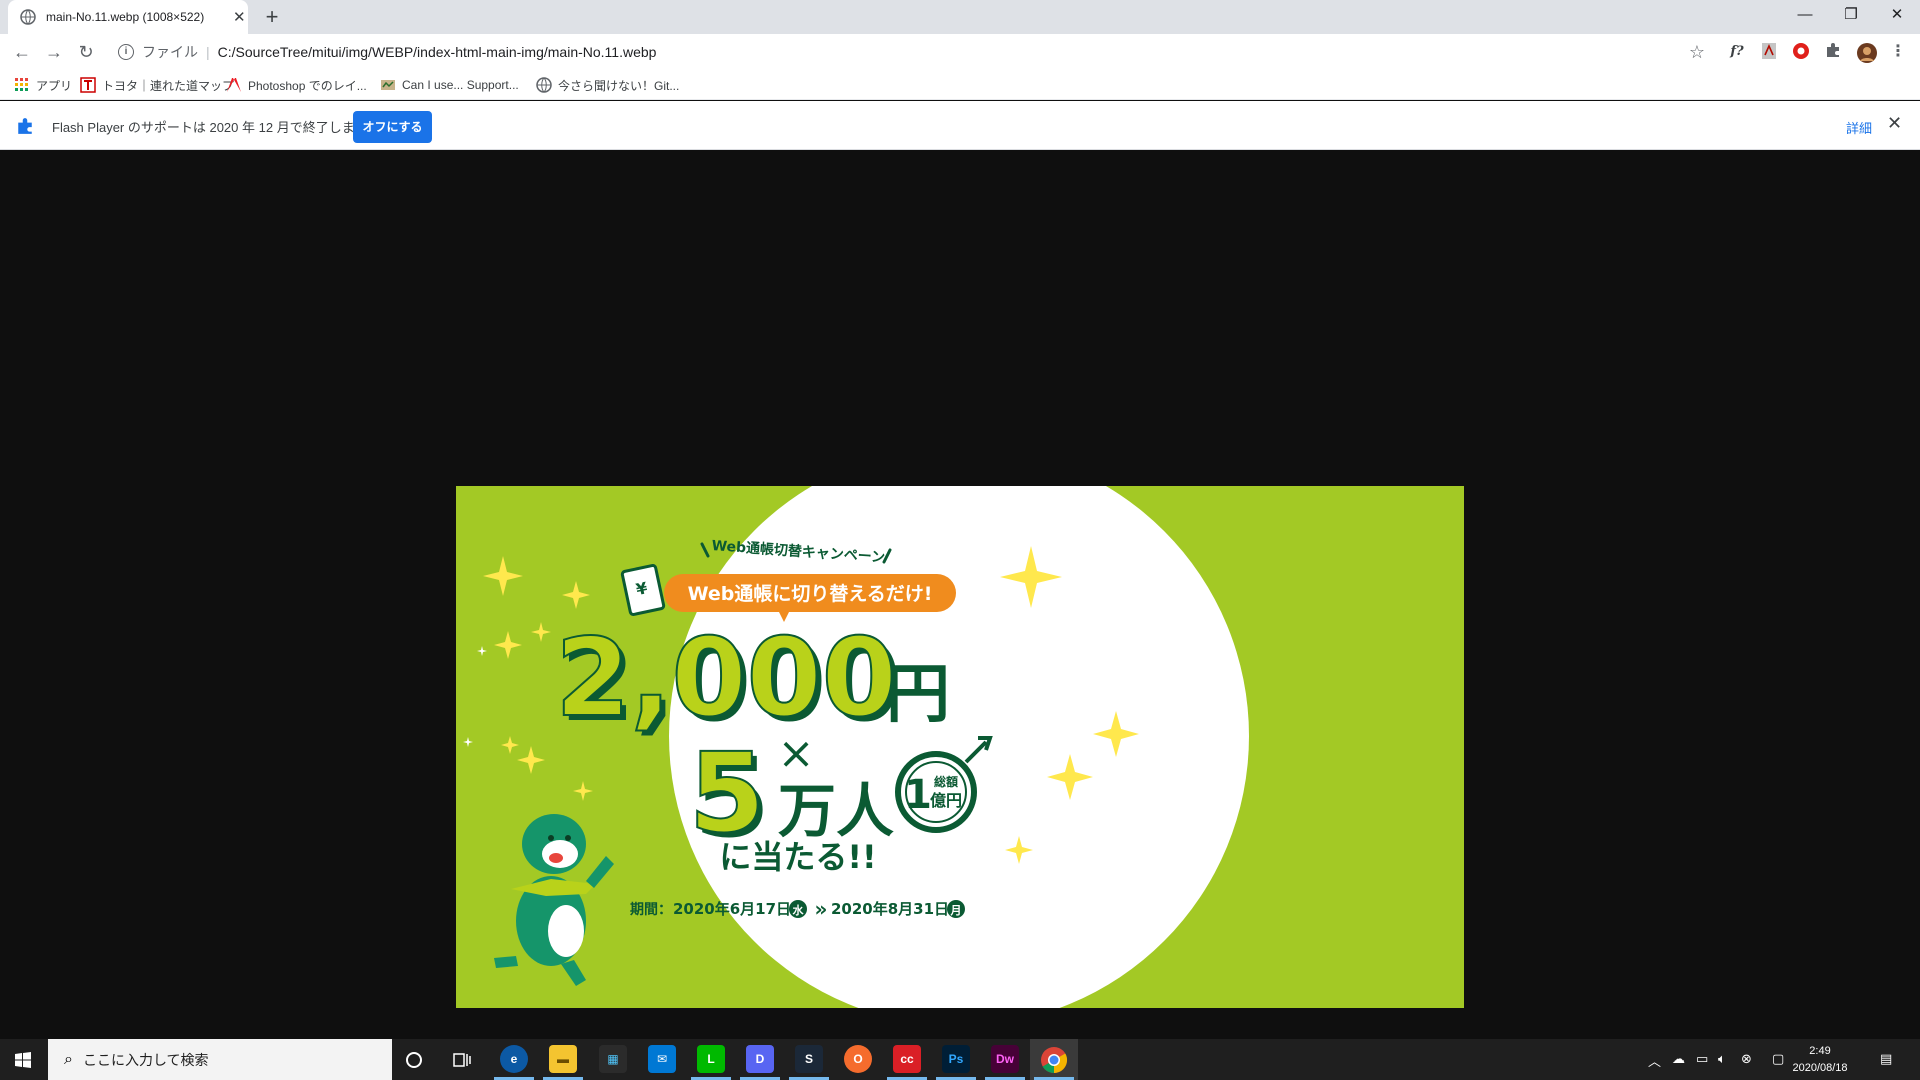  I want to click on chrome-icon, so click(1054, 1060).